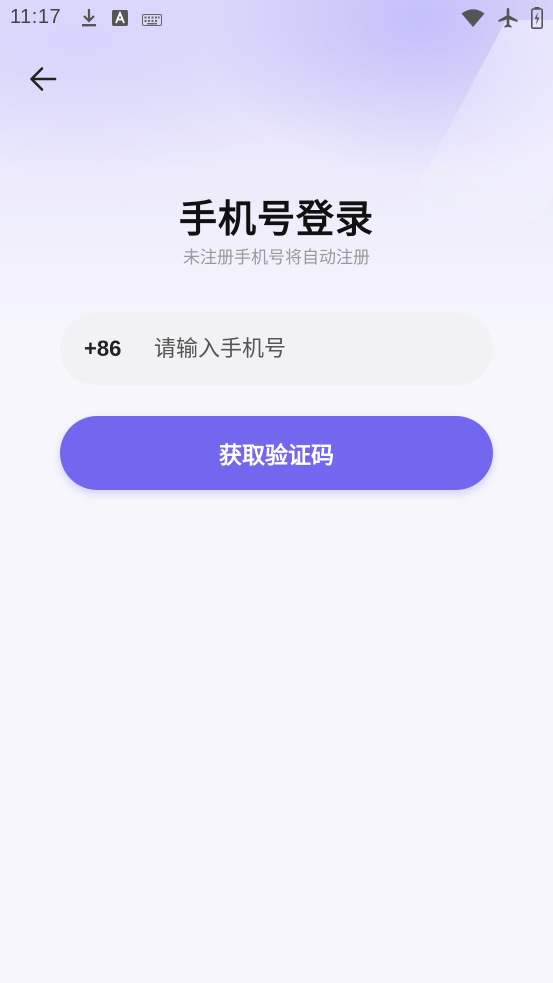  Describe the element at coordinates (152, 20) in the screenshot. I see `keyboard-icon` at that location.